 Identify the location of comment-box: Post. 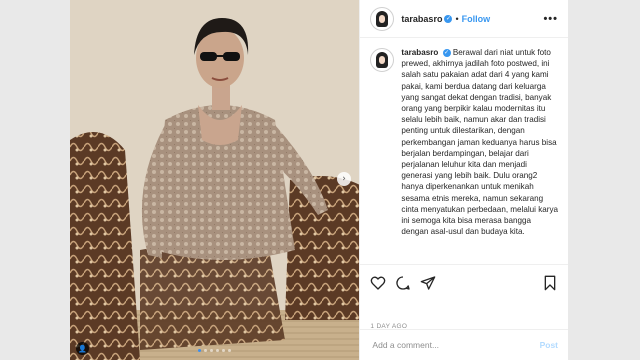
(464, 344).